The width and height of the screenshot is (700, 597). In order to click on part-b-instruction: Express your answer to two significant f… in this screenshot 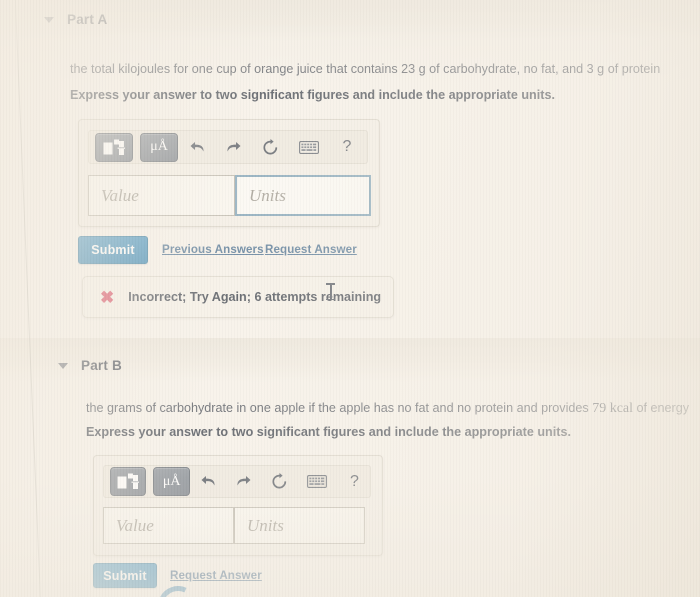, I will do `click(328, 432)`.